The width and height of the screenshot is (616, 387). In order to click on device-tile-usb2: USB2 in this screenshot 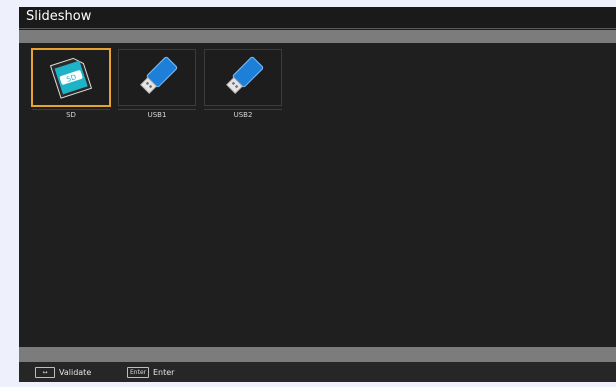, I will do `click(243, 85)`.